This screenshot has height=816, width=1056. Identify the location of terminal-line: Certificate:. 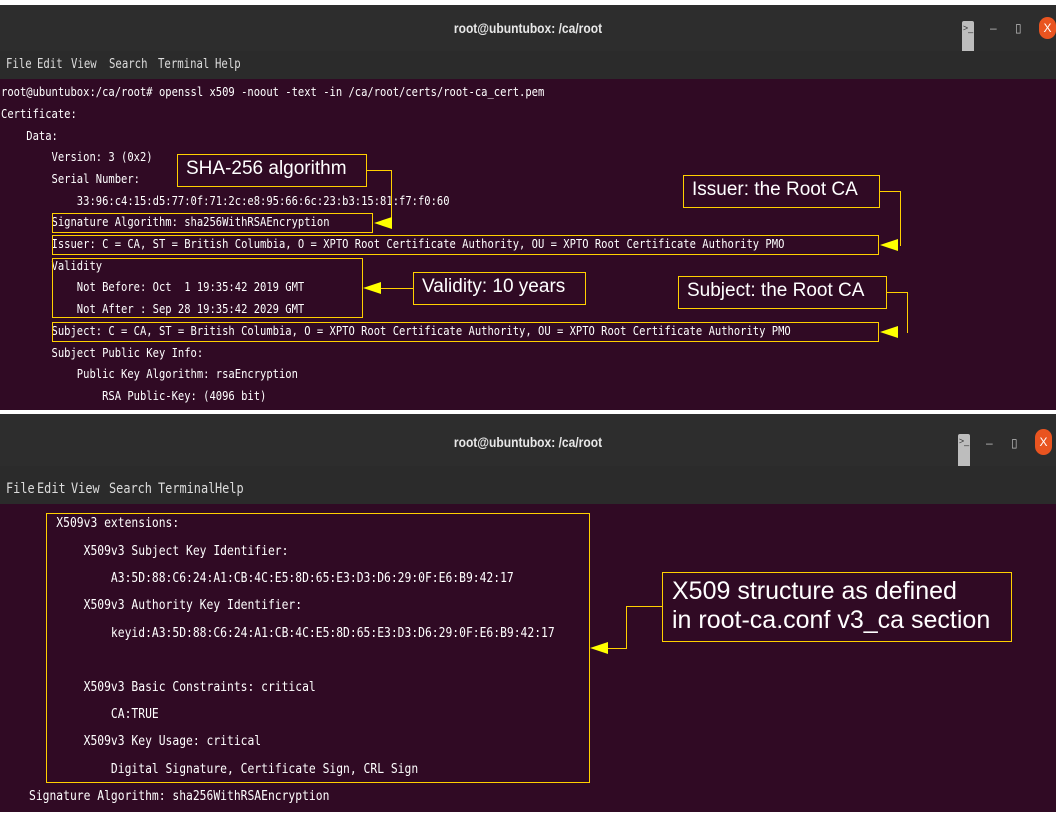
(39, 114).